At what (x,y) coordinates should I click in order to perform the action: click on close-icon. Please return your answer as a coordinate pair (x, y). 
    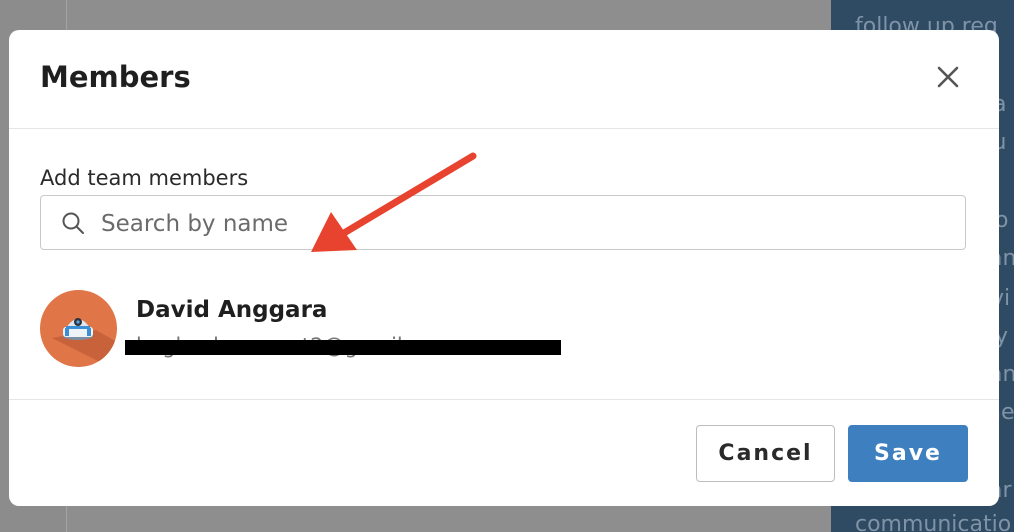
    Looking at the image, I should click on (948, 77).